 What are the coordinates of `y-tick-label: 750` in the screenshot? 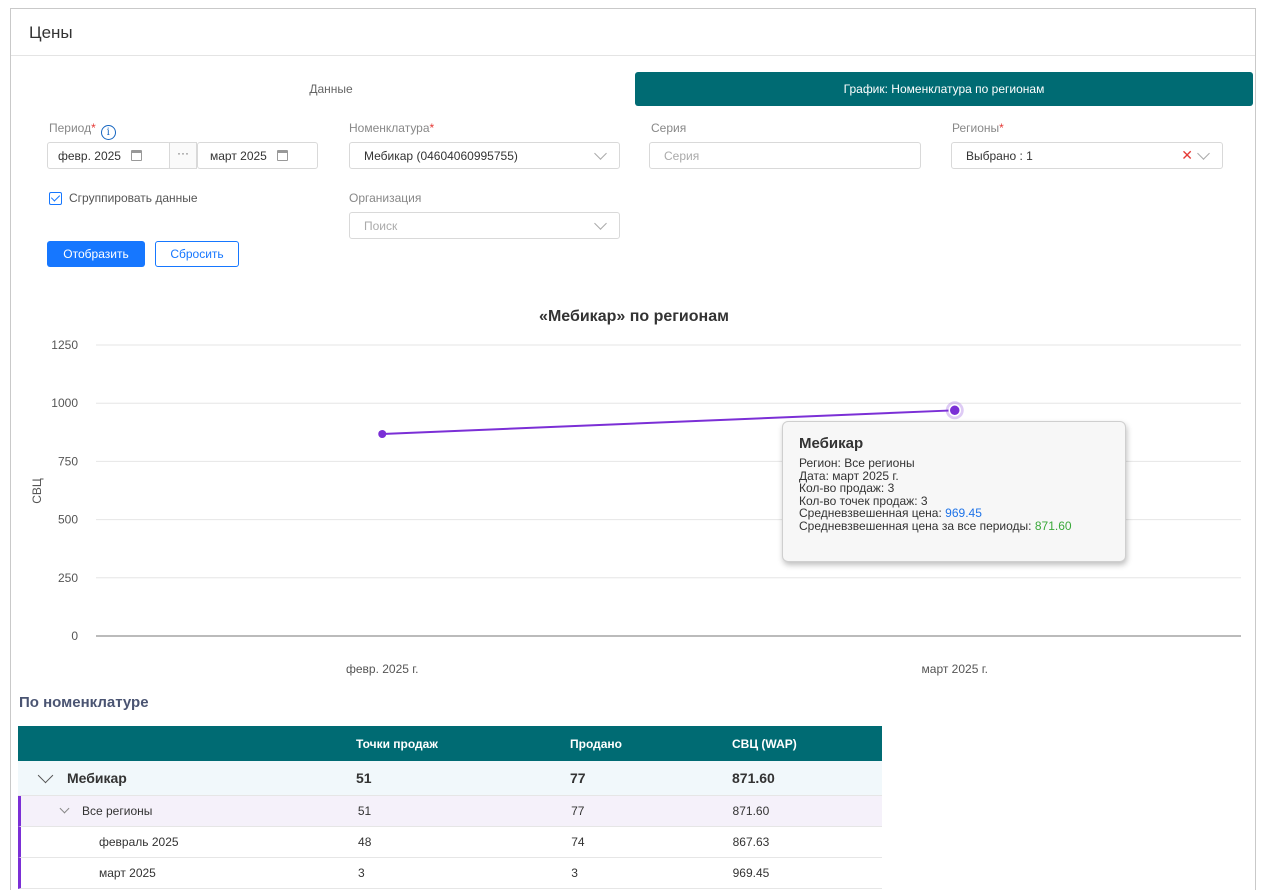 It's located at (68, 461).